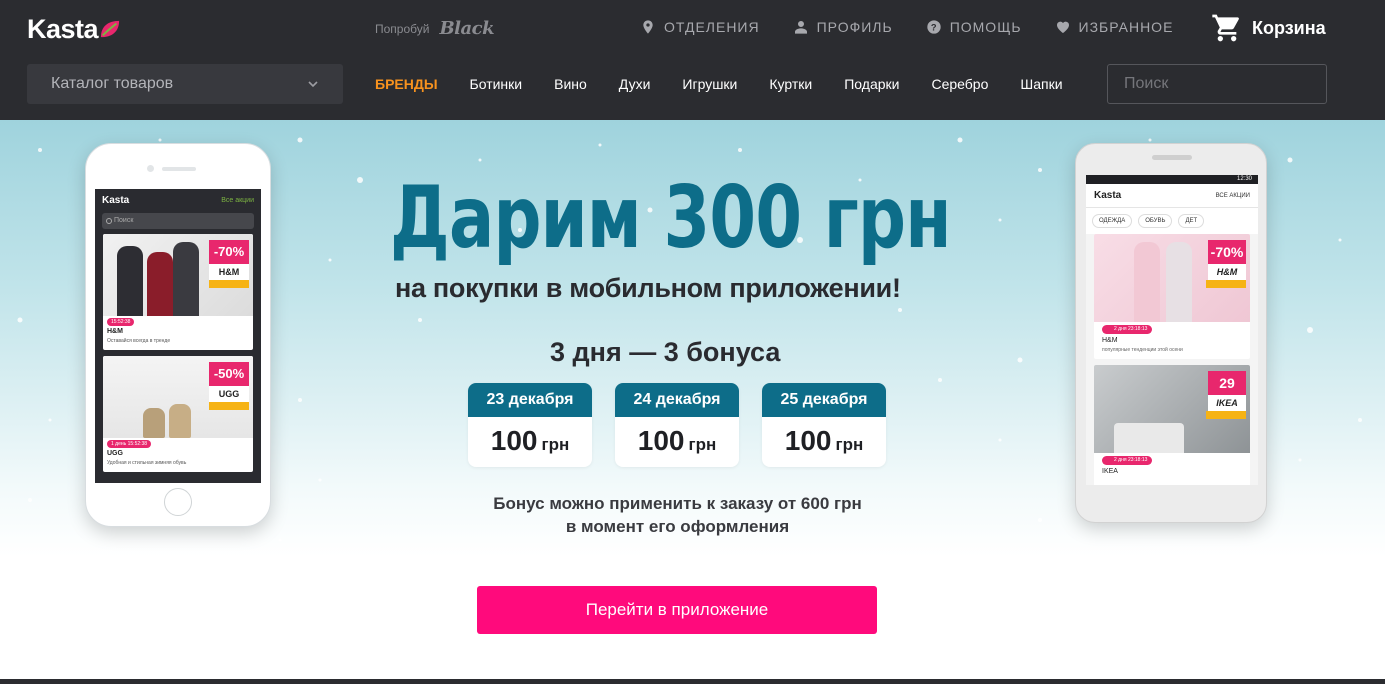  I want to click on top-nav: ОТДЕЛЕНИЯ ПРОФИЛЬ ? ПОМОЩЬ ИЗБРАННОЕ, so click(923, 27).